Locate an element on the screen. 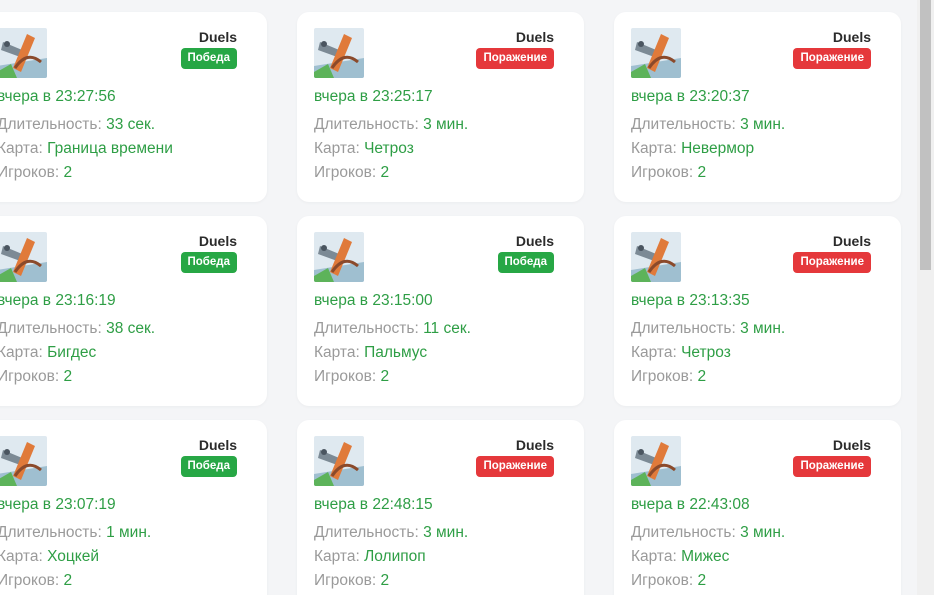  scrollbar-thumb is located at coordinates (925, 135).